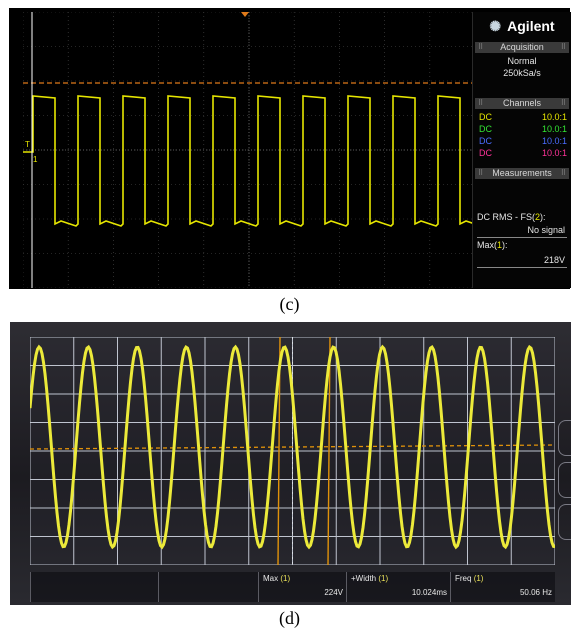 The image size is (579, 636). What do you see at coordinates (429, 592) in the screenshot?
I see `meas-value: 10.024ms` at bounding box center [429, 592].